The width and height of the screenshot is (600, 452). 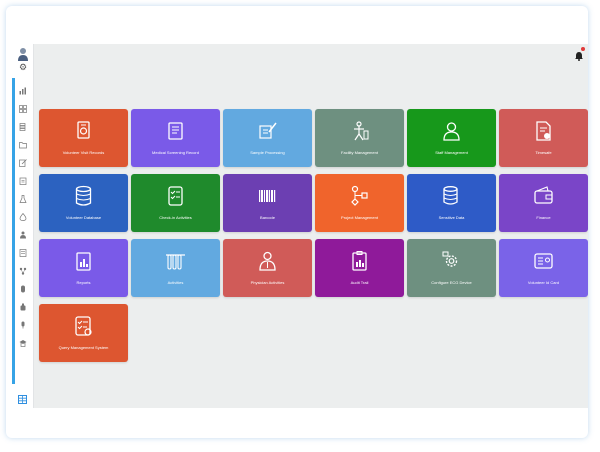 I want to click on tile-volunteer-visit-records: Volunteer Visit Records, so click(x=83, y=138).